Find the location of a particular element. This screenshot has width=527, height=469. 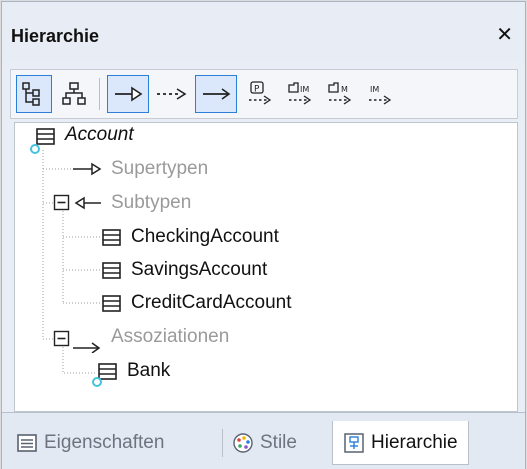

tab-label: Stile is located at coordinates (278, 442).